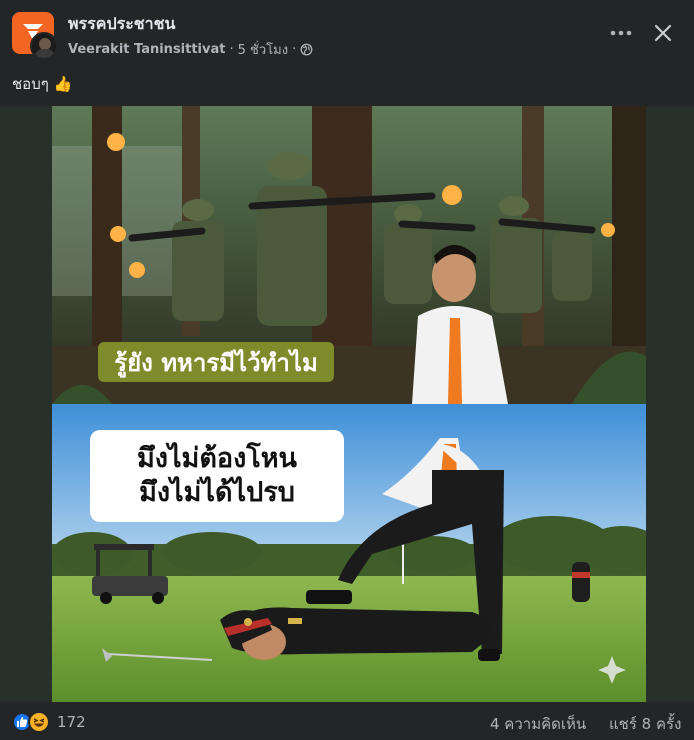  What do you see at coordinates (217, 492) in the screenshot?
I see `caption-bottom-line2: มึงไม่ได้ไปรบ` at bounding box center [217, 492].